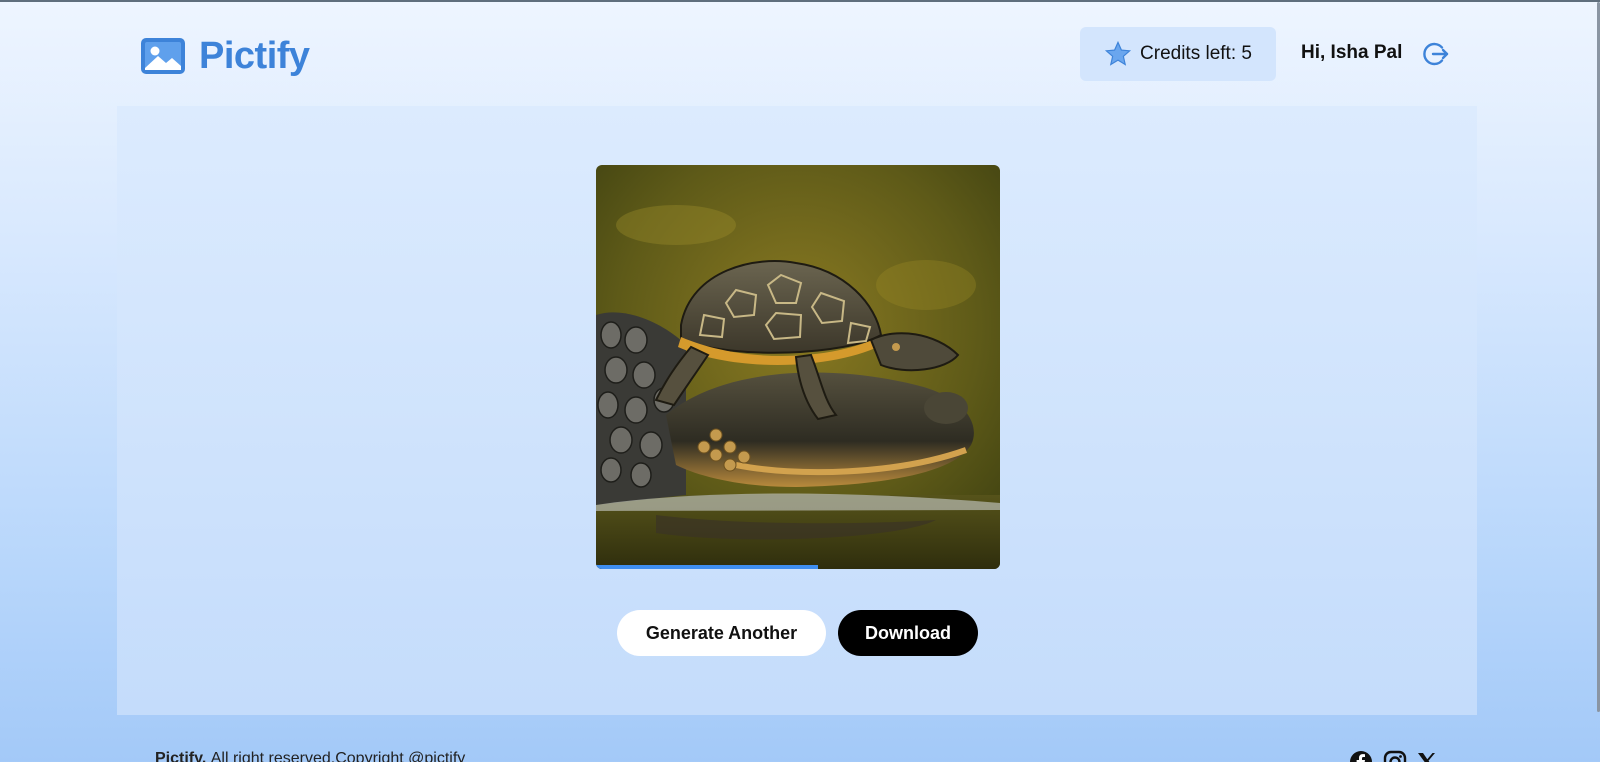  I want to click on credits-label: Credits left: 5, so click(1196, 53).